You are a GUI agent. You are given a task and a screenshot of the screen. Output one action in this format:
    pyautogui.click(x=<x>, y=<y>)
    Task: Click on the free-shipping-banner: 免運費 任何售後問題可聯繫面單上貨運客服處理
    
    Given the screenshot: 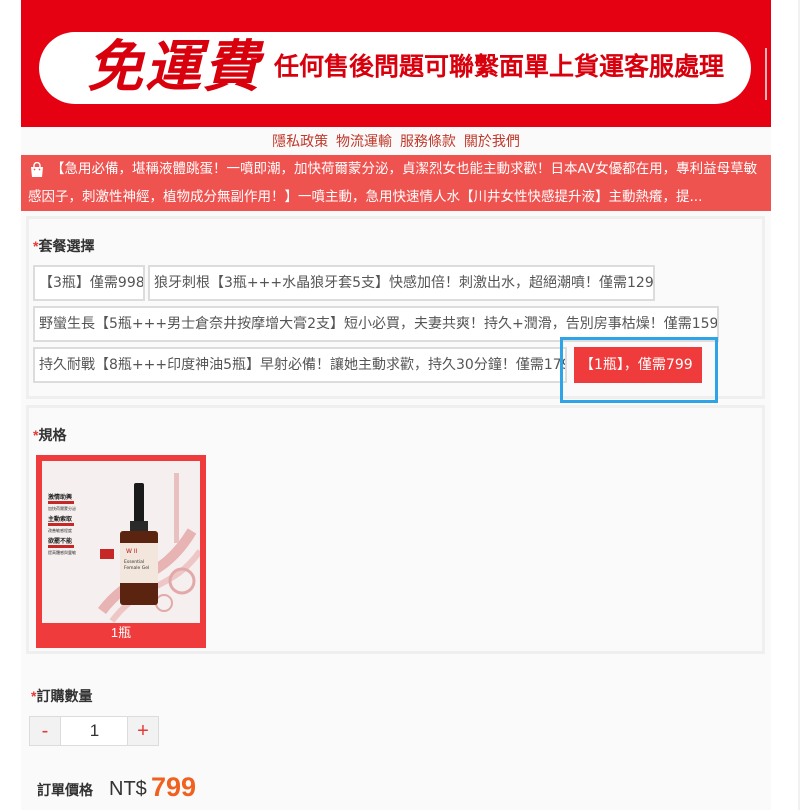 What is the action you would take?
    pyautogui.click(x=396, y=63)
    